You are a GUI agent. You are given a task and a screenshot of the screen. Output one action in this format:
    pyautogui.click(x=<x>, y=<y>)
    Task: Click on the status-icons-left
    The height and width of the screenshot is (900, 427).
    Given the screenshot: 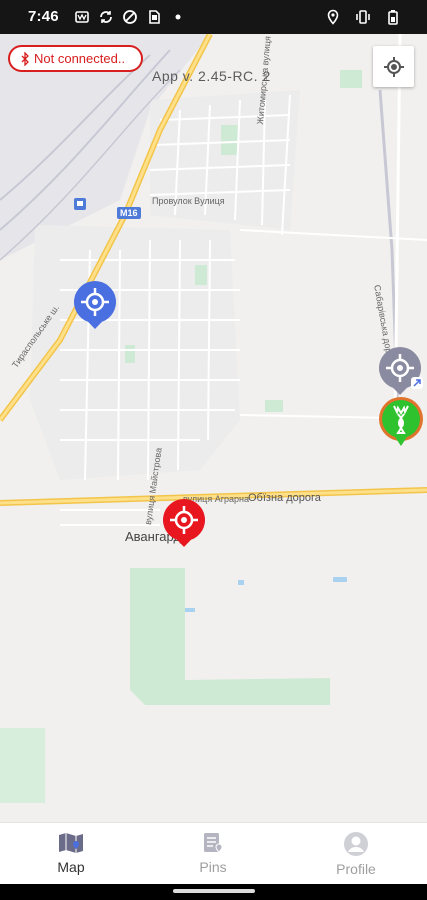 What is the action you would take?
    pyautogui.click(x=130, y=17)
    